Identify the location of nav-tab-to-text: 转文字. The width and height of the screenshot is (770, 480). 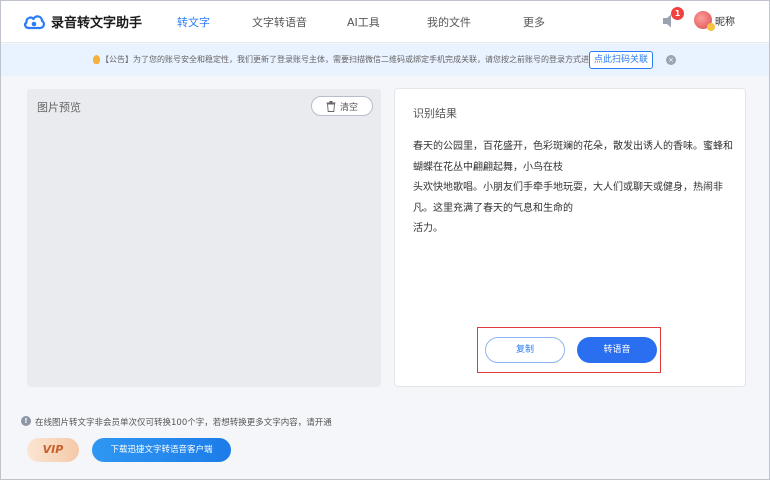
(193, 22).